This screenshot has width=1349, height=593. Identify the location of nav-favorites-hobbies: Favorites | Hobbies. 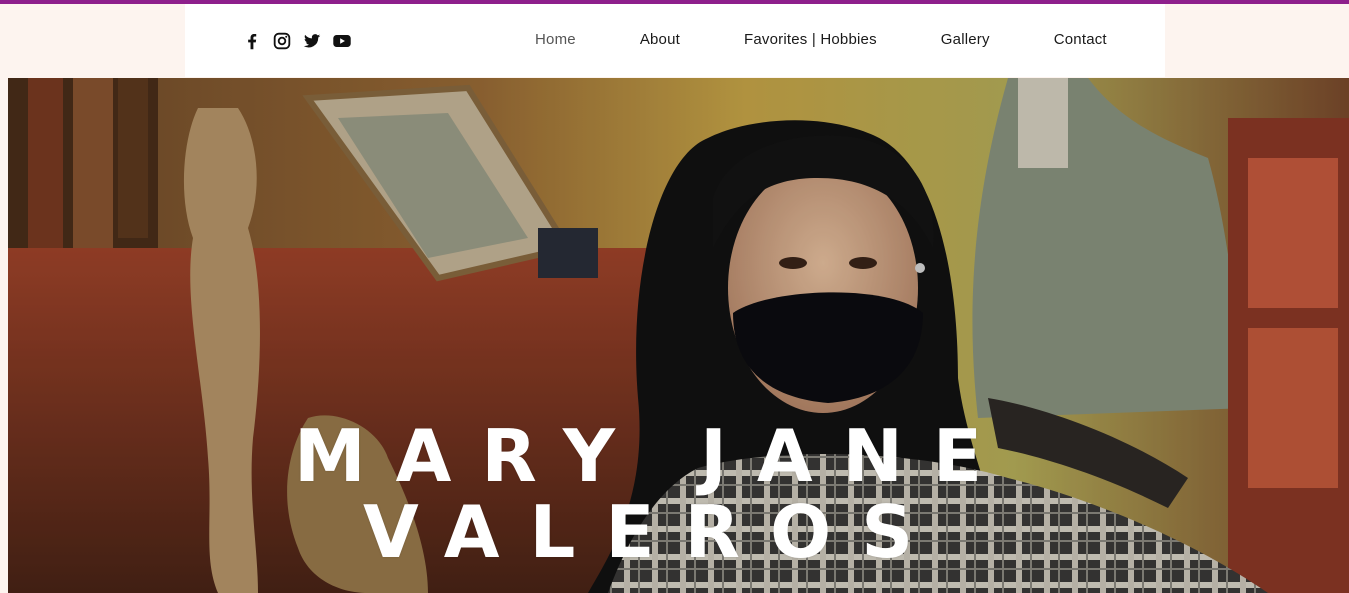
(810, 39).